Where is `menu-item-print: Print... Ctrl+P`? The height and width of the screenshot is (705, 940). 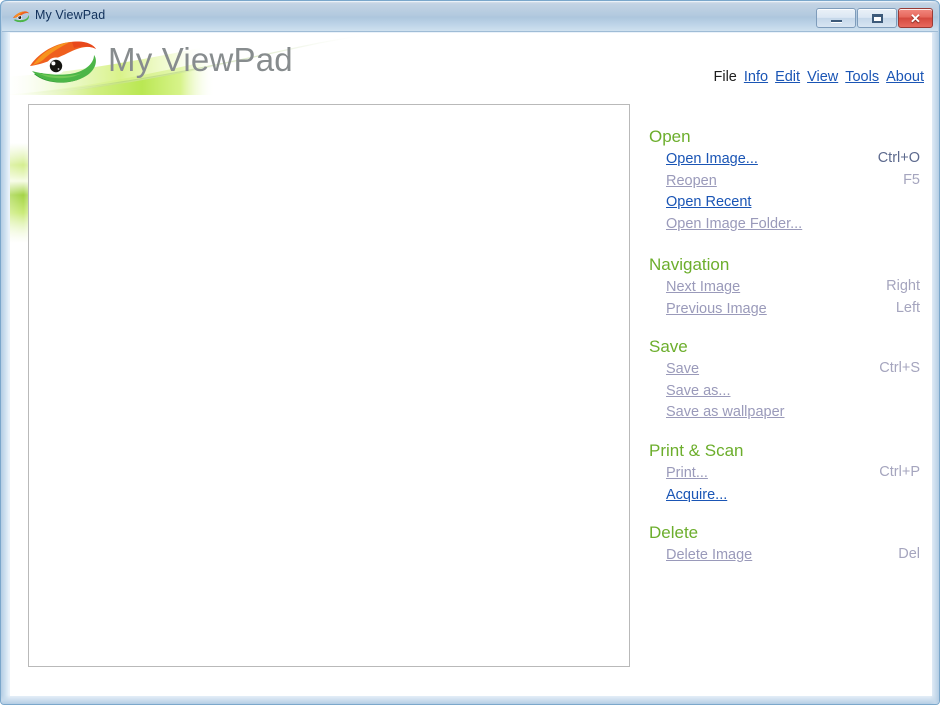
menu-item-print: Print... Ctrl+P is located at coordinates (781, 475).